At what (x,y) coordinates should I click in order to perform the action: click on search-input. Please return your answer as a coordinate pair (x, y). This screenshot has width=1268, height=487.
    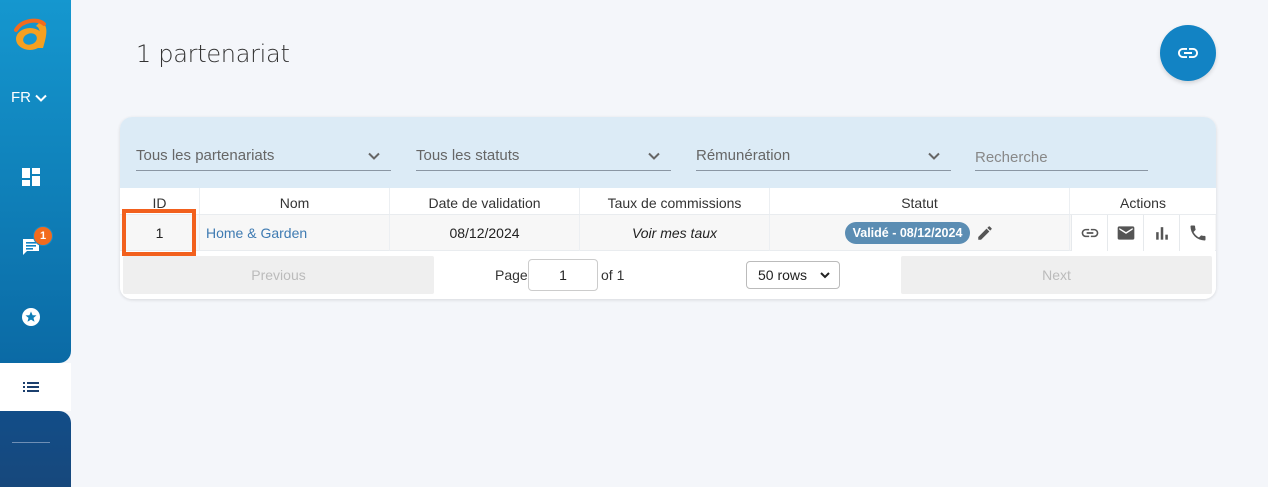
    Looking at the image, I should click on (1061, 156).